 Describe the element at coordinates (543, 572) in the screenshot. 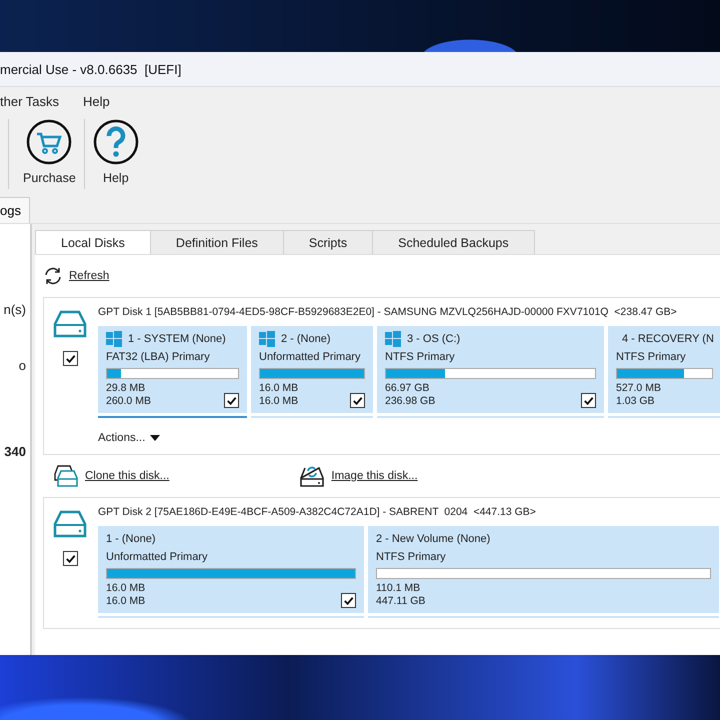

I see `partition-card: 2 - New Volume (None) NTFS Primary 110.1 MB 447.11 GB` at that location.